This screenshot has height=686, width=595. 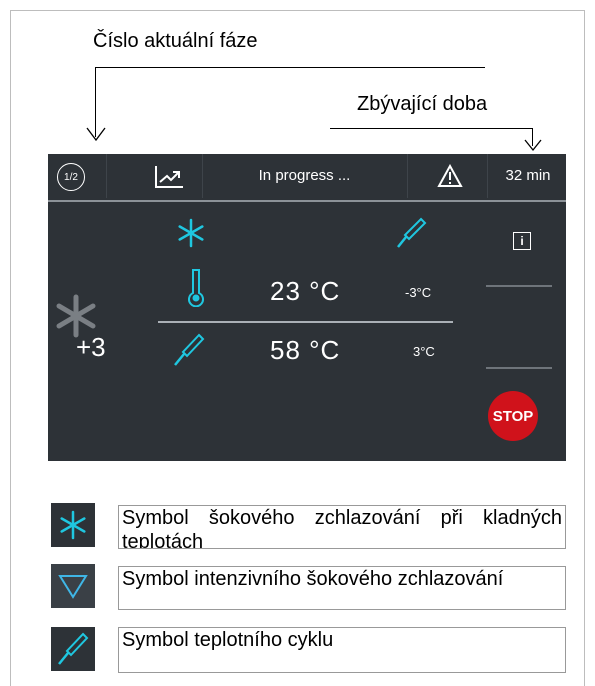 I want to click on core-probe-icon, so click(x=189, y=349).